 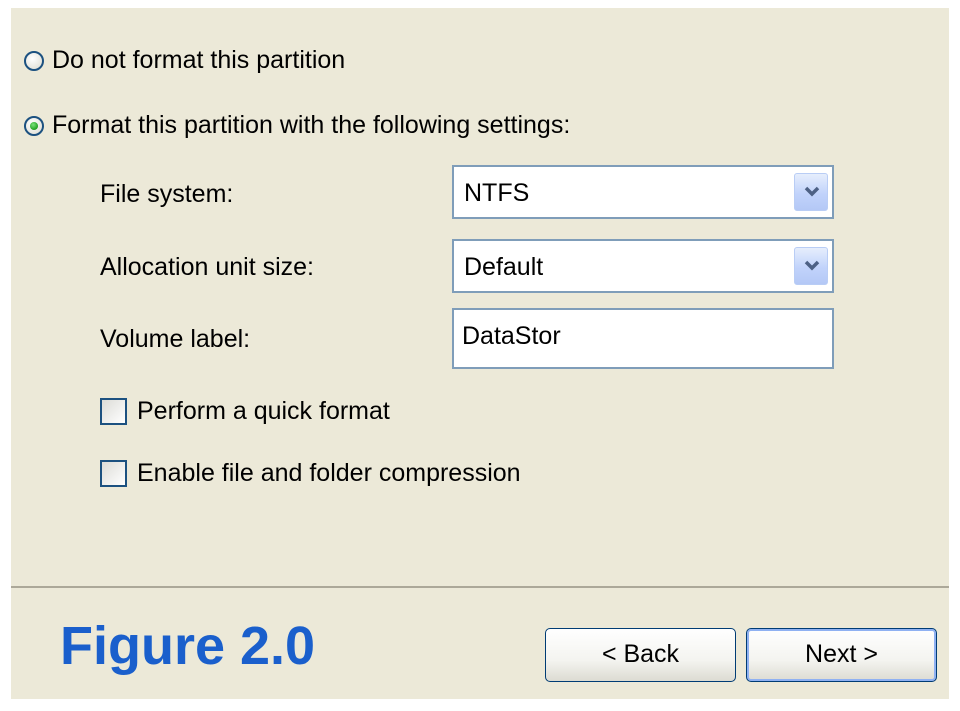 I want to click on compression-label: Enable file and folder compression, so click(x=329, y=473).